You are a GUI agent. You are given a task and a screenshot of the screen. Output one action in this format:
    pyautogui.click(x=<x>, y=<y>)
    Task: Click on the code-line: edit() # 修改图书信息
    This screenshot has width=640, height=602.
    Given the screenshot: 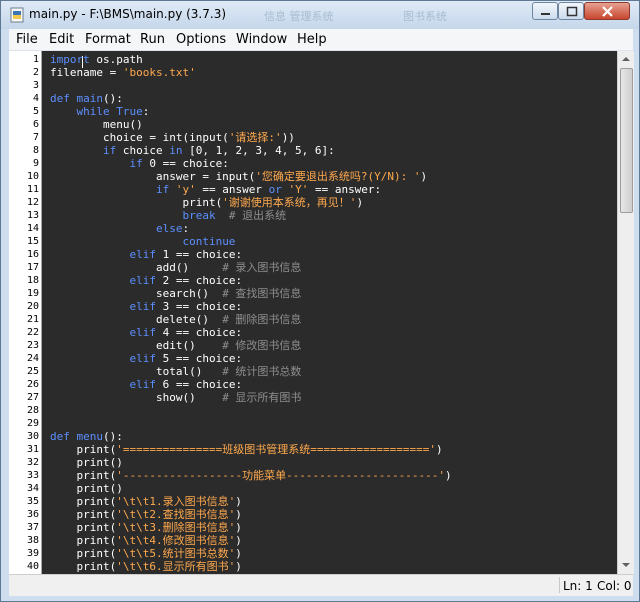 What is the action you would take?
    pyautogui.click(x=175, y=345)
    